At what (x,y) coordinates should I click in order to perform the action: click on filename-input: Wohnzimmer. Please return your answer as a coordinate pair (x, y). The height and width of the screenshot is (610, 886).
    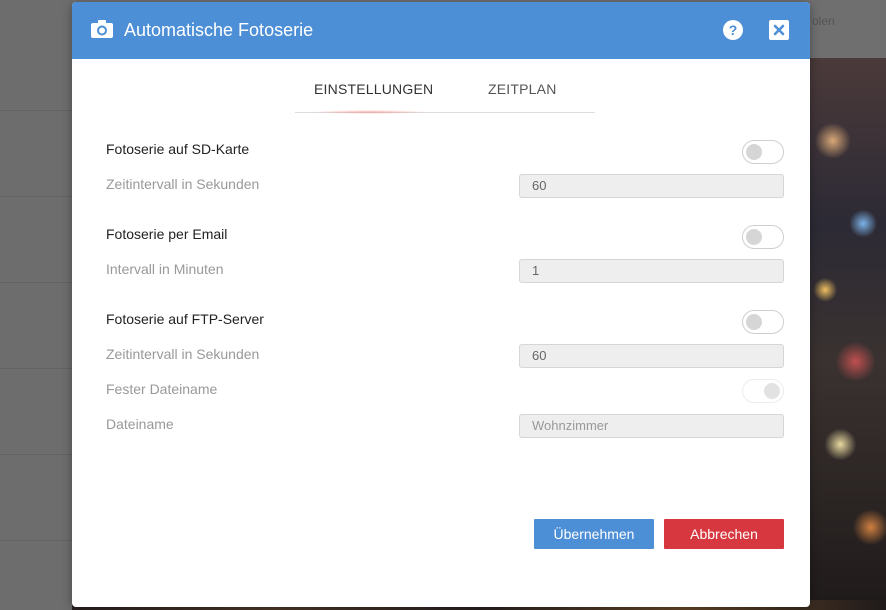
    Looking at the image, I should click on (651, 426).